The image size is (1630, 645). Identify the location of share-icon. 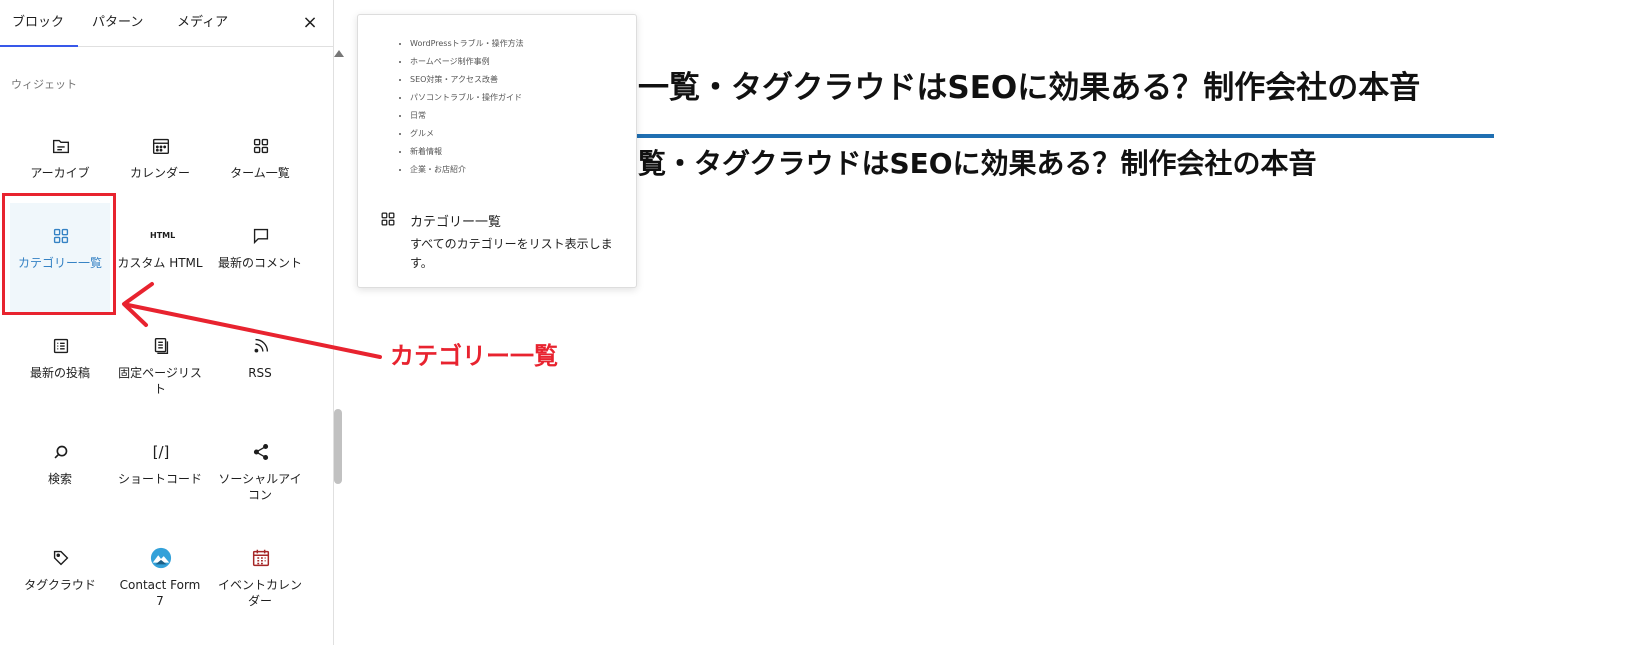
(261, 452).